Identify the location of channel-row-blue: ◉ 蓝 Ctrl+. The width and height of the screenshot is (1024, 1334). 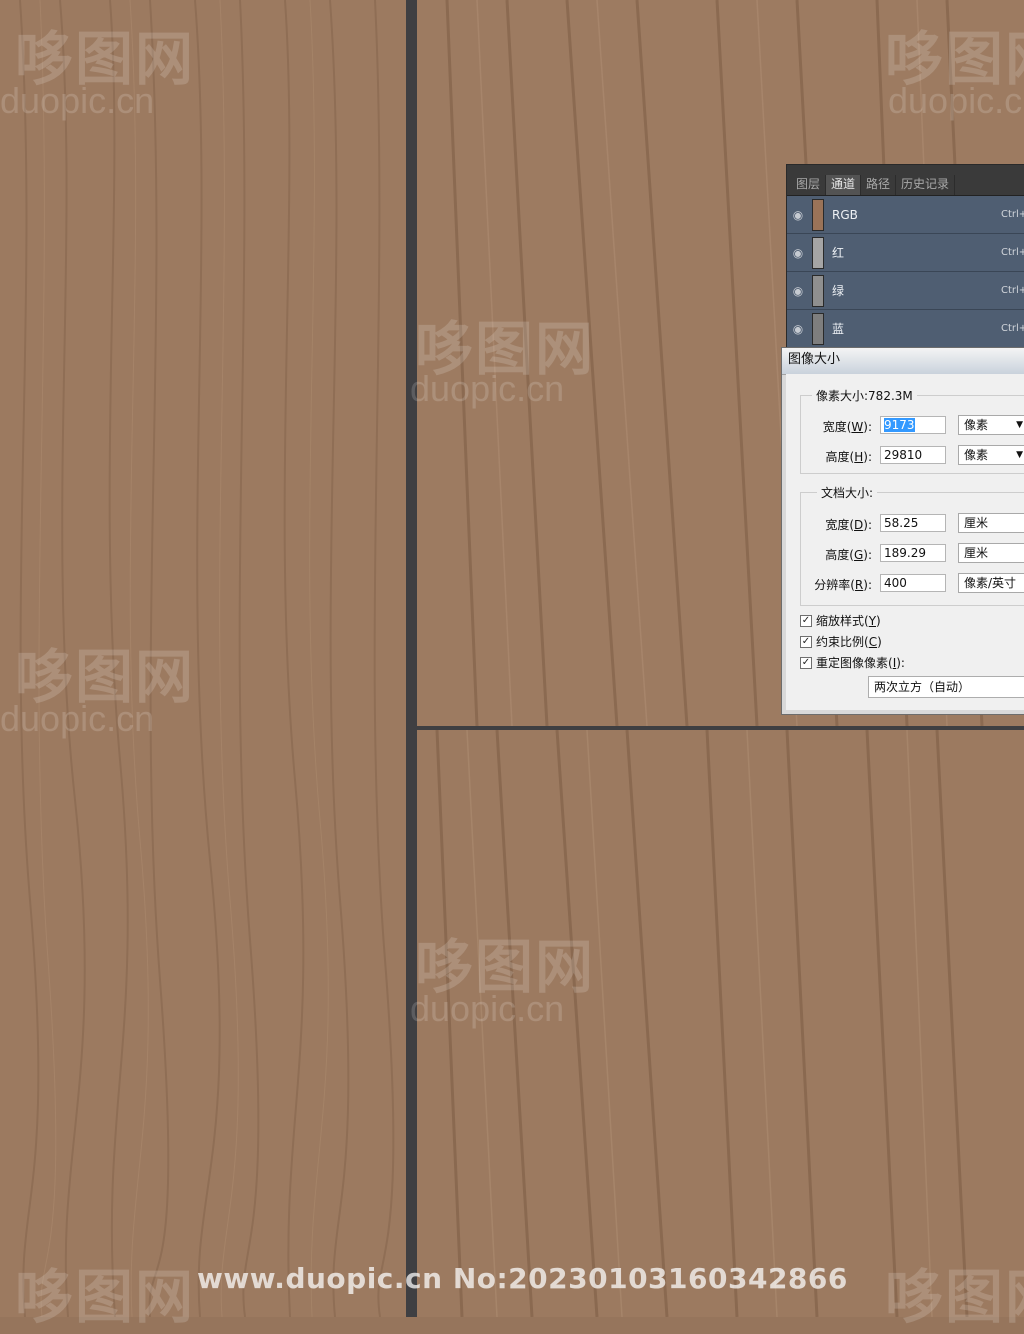
(905, 329).